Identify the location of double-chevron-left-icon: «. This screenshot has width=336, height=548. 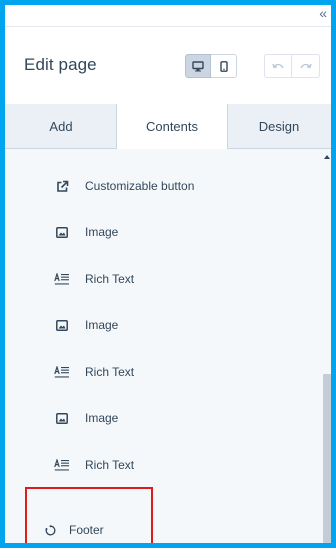
(323, 13).